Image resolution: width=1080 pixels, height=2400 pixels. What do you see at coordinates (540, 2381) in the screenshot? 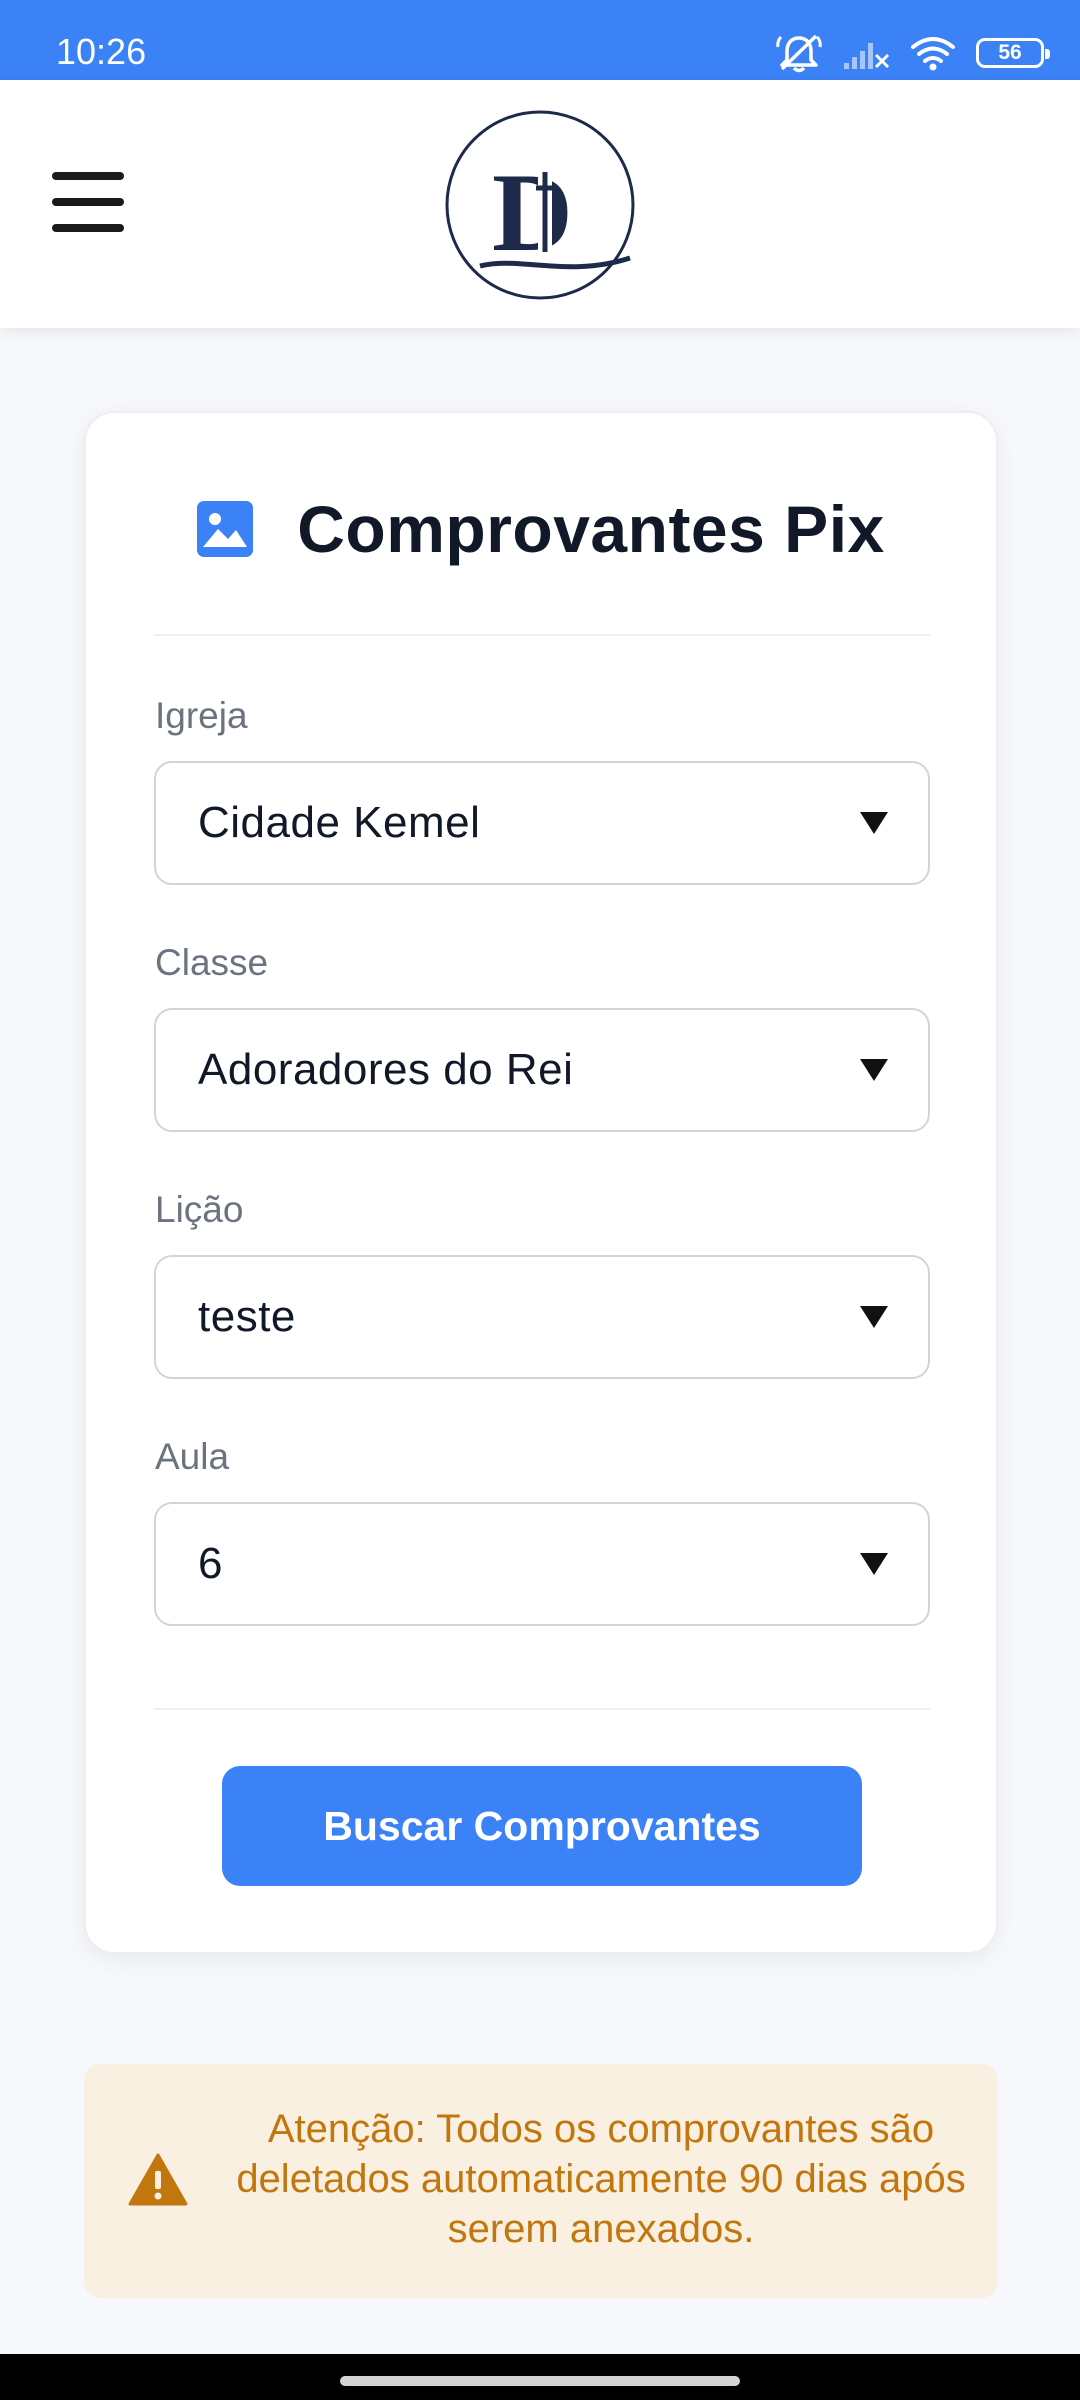
I see `home-gesture-handle` at bounding box center [540, 2381].